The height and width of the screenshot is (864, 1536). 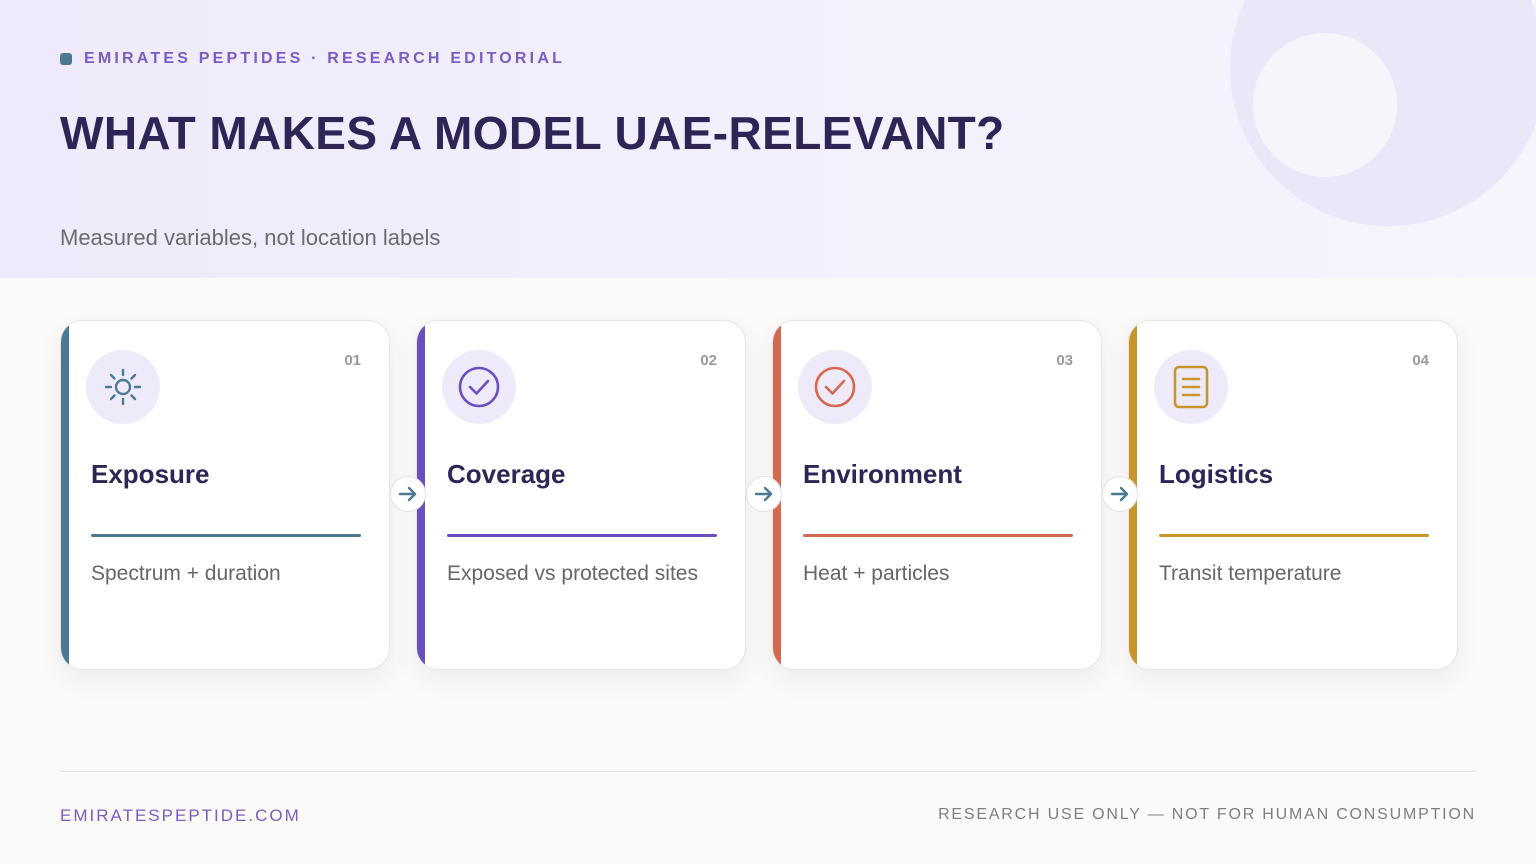 I want to click on document-icon, so click(x=1191, y=387).